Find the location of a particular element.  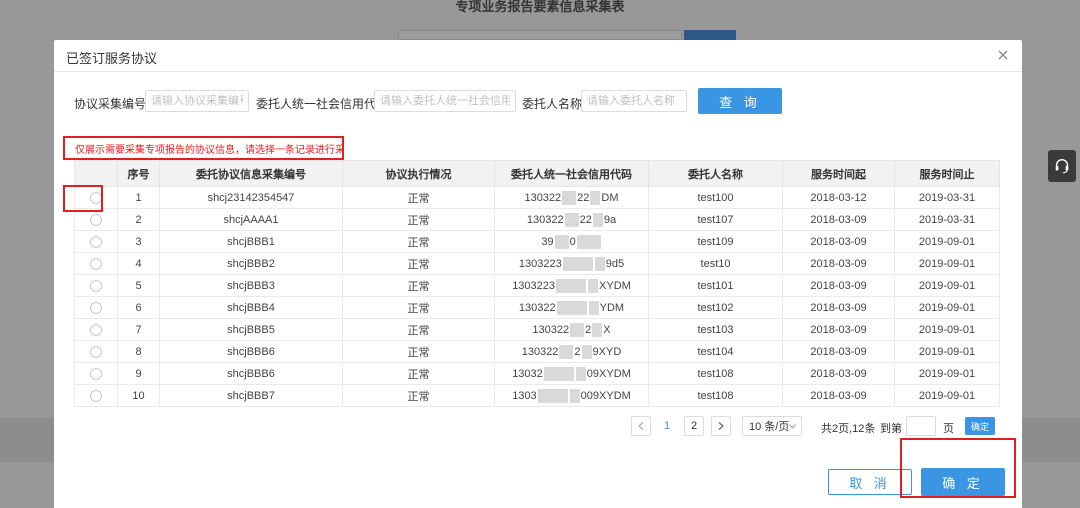

credit-code-part: YDM is located at coordinates (612, 307).